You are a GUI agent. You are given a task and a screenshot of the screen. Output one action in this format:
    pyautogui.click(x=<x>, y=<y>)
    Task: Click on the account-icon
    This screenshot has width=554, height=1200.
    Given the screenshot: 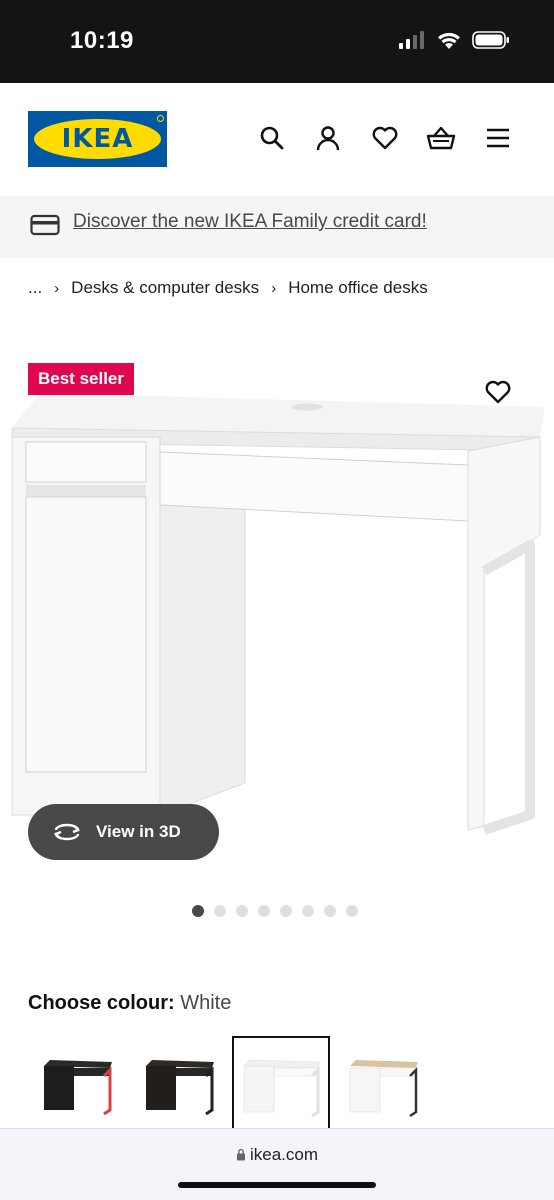 What is the action you would take?
    pyautogui.click(x=328, y=138)
    